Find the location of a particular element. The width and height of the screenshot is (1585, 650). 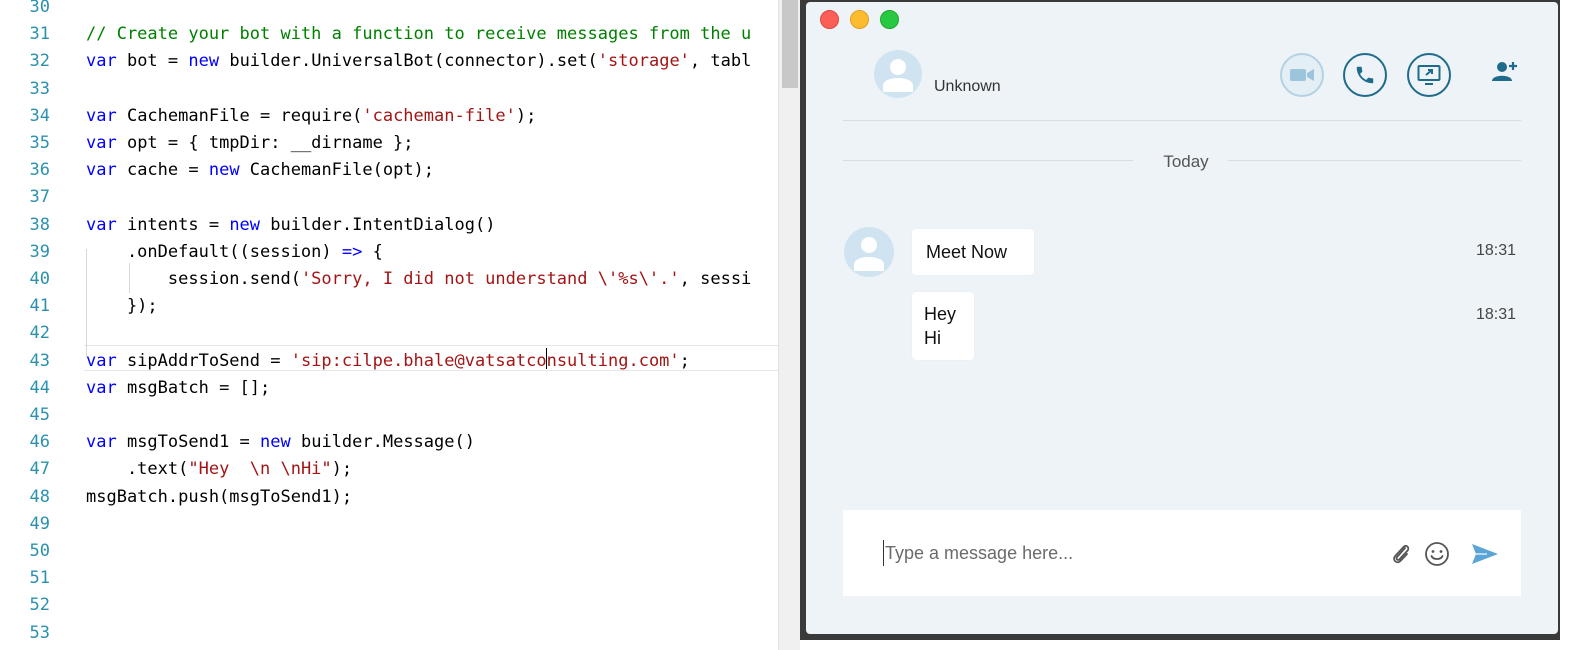

code-line: 50 is located at coordinates (400, 551).